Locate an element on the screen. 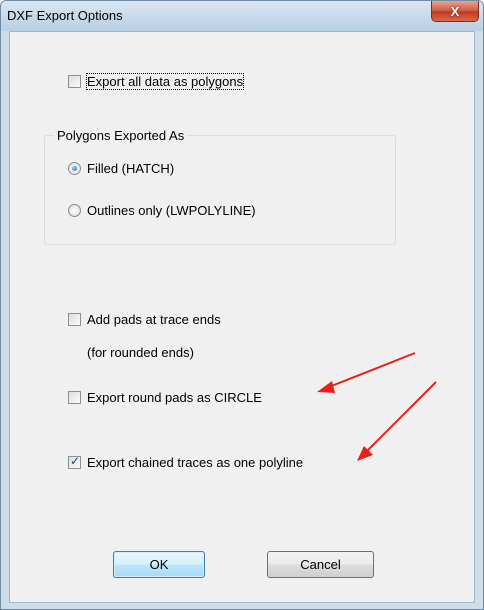  round-pads-circle-label: Export round pads as CIRCLE is located at coordinates (174, 397).